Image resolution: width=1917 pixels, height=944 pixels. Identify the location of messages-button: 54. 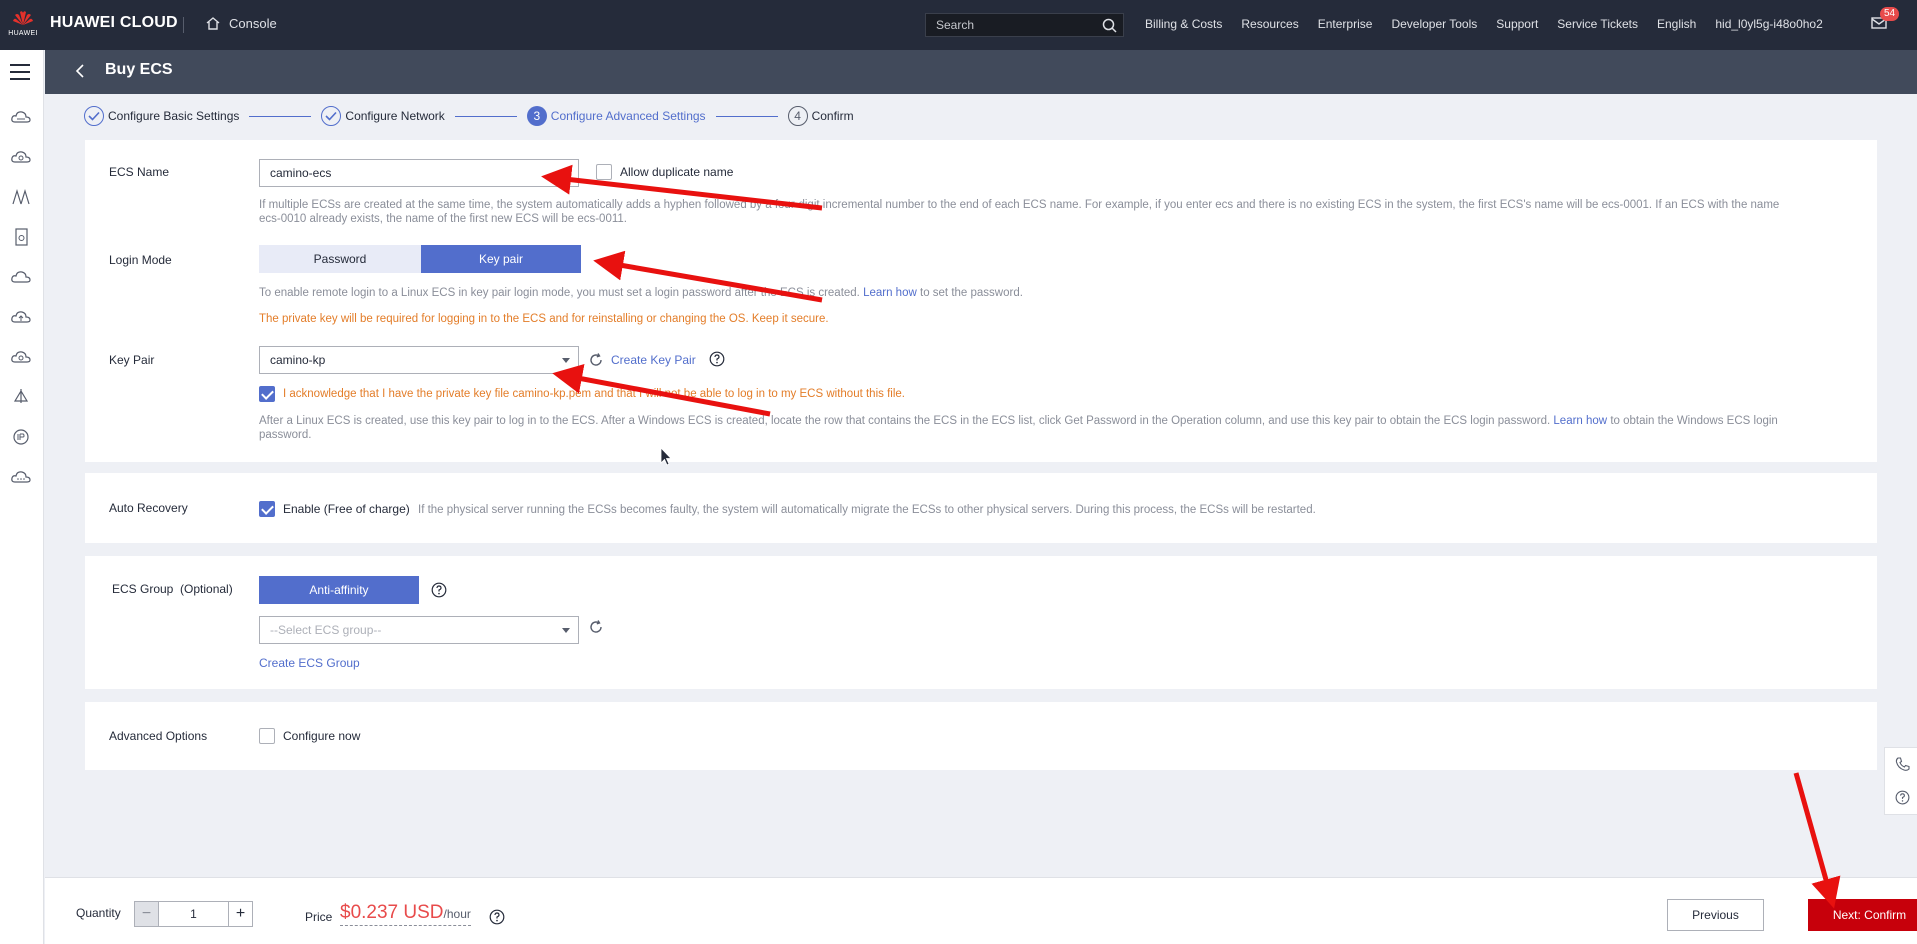
(1885, 20).